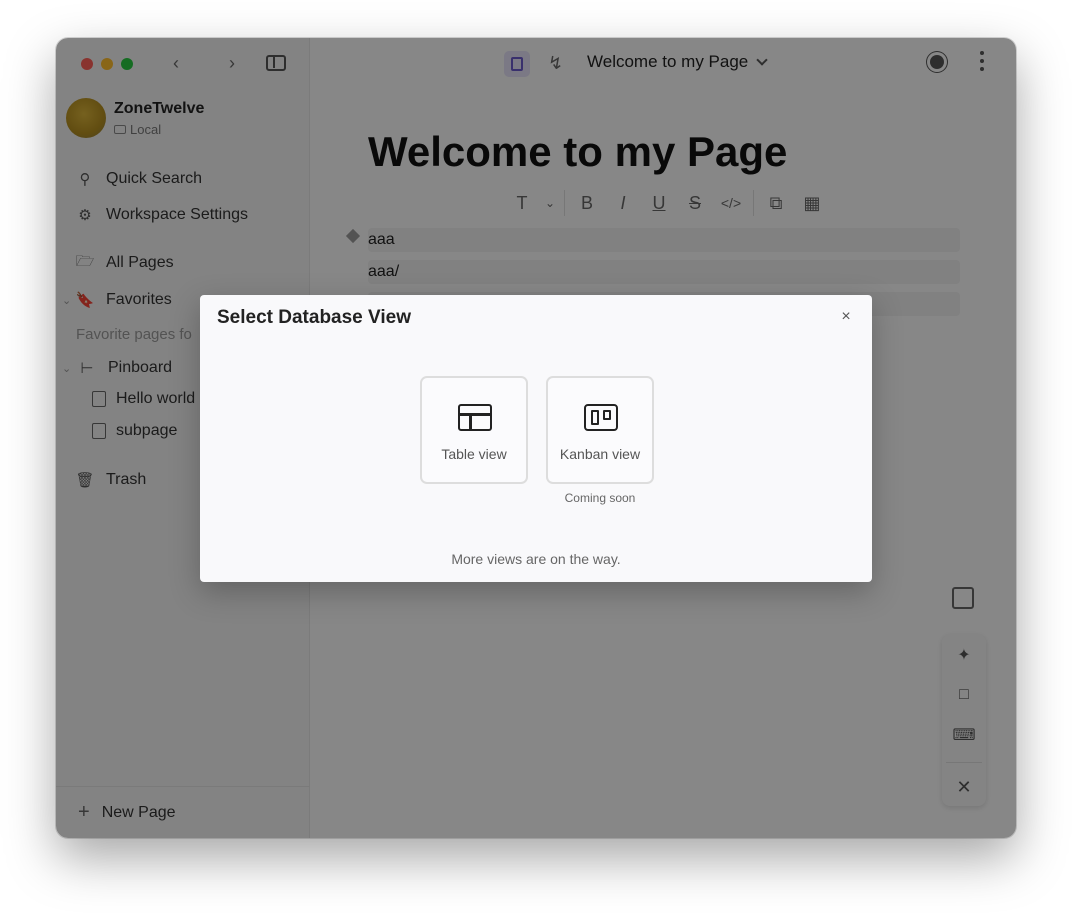  Describe the element at coordinates (314, 317) in the screenshot. I see `dialog-title: Select Database View` at that location.